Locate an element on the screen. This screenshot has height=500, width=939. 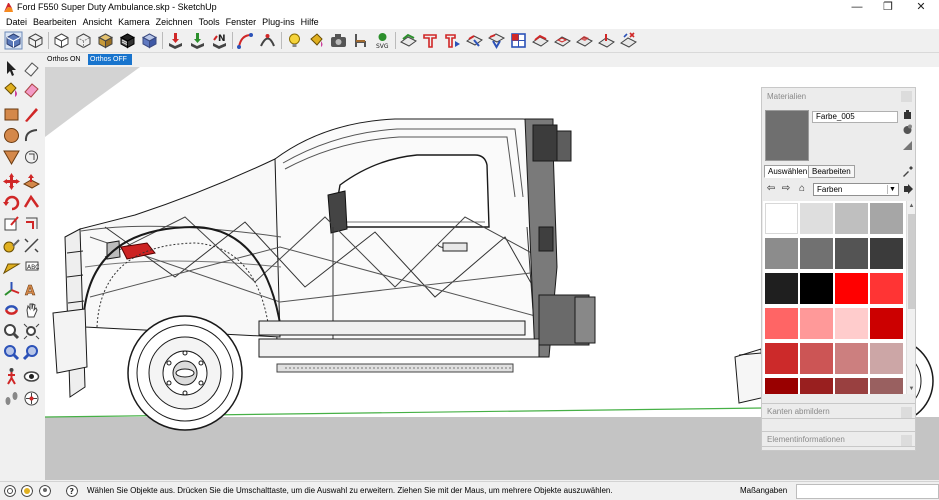
panel-elementinformationen: Elementinformationen is located at coordinates (838, 439).